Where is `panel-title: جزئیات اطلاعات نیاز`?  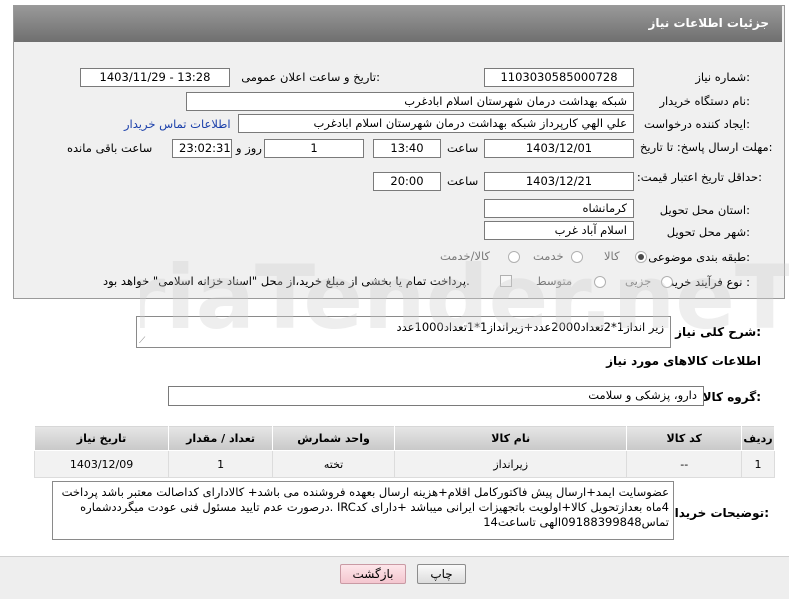 panel-title: جزئیات اطلاعات نیاز is located at coordinates (708, 23).